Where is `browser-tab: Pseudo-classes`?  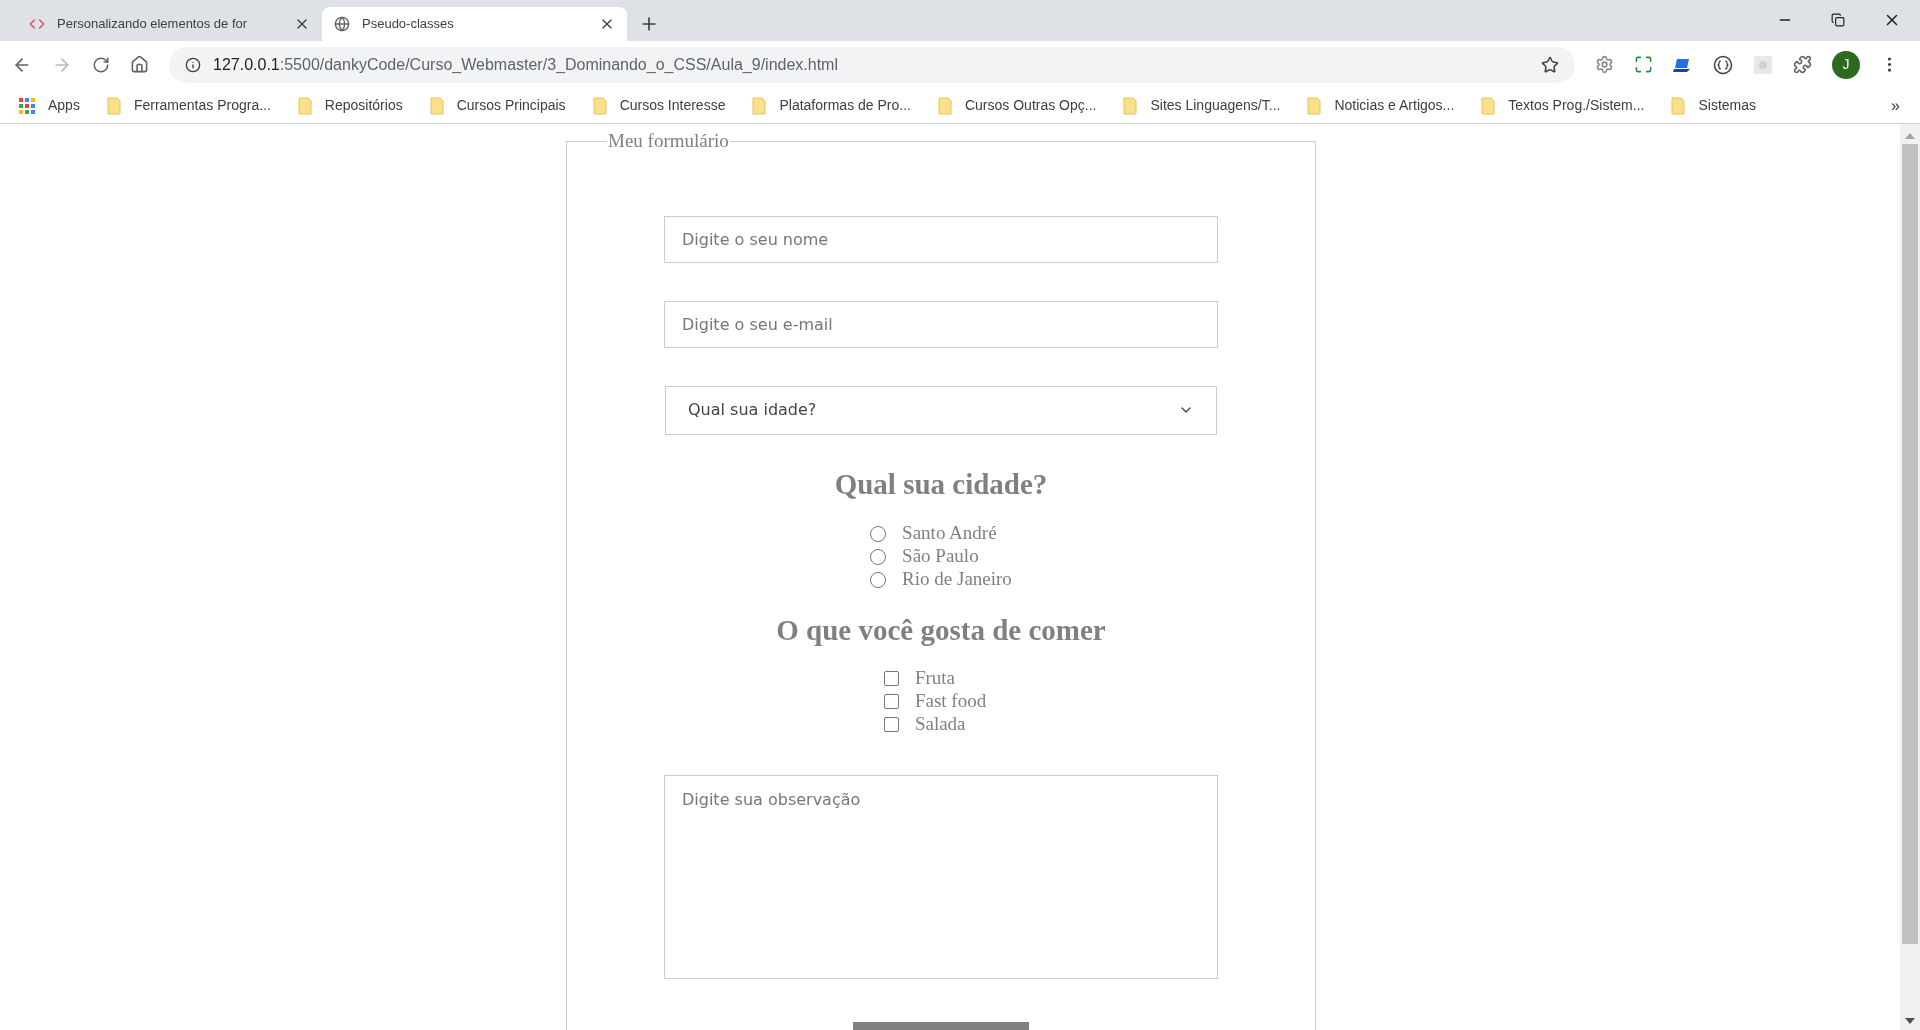 browser-tab: Pseudo-classes is located at coordinates (474, 24).